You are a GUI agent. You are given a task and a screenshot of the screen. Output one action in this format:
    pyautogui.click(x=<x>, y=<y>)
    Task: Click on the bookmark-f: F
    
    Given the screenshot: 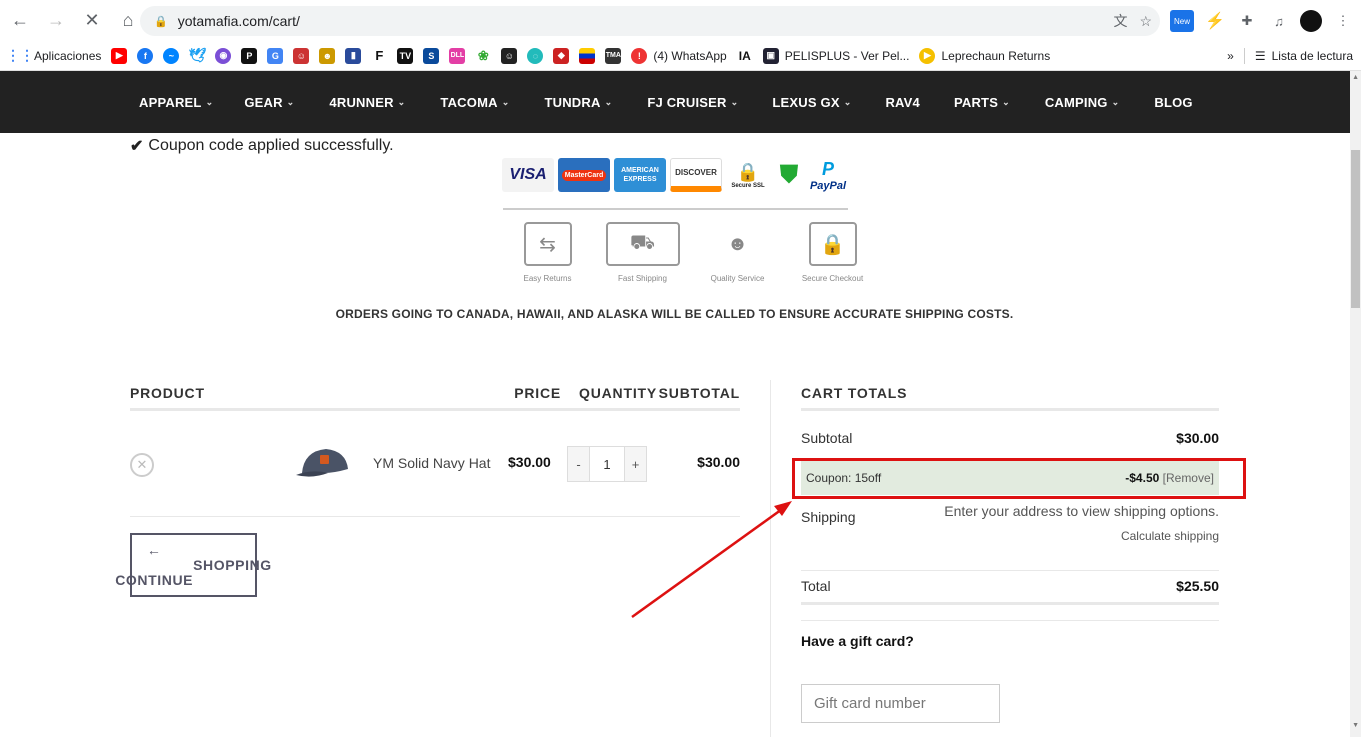 What is the action you would take?
    pyautogui.click(x=379, y=56)
    